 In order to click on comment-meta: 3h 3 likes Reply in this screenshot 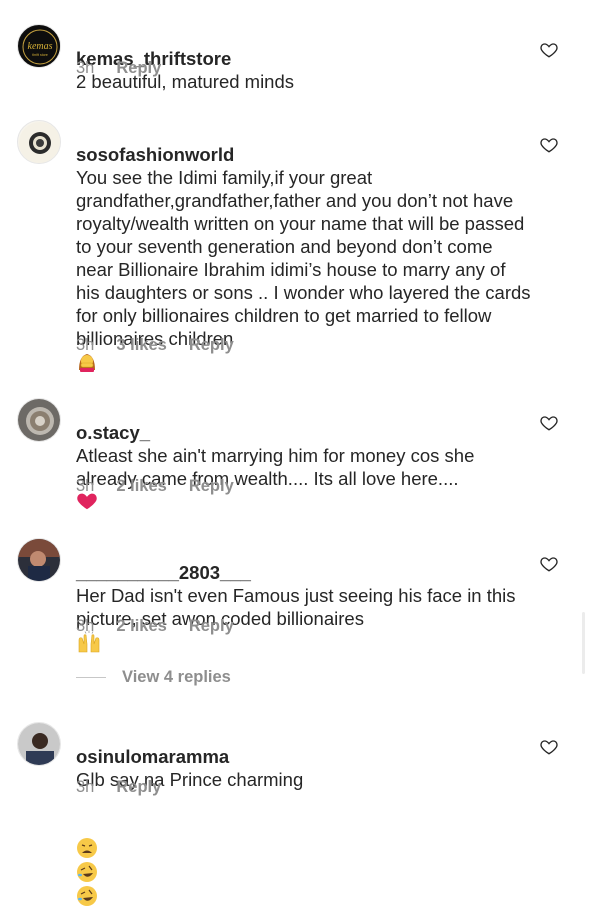, I will do `click(166, 345)`.